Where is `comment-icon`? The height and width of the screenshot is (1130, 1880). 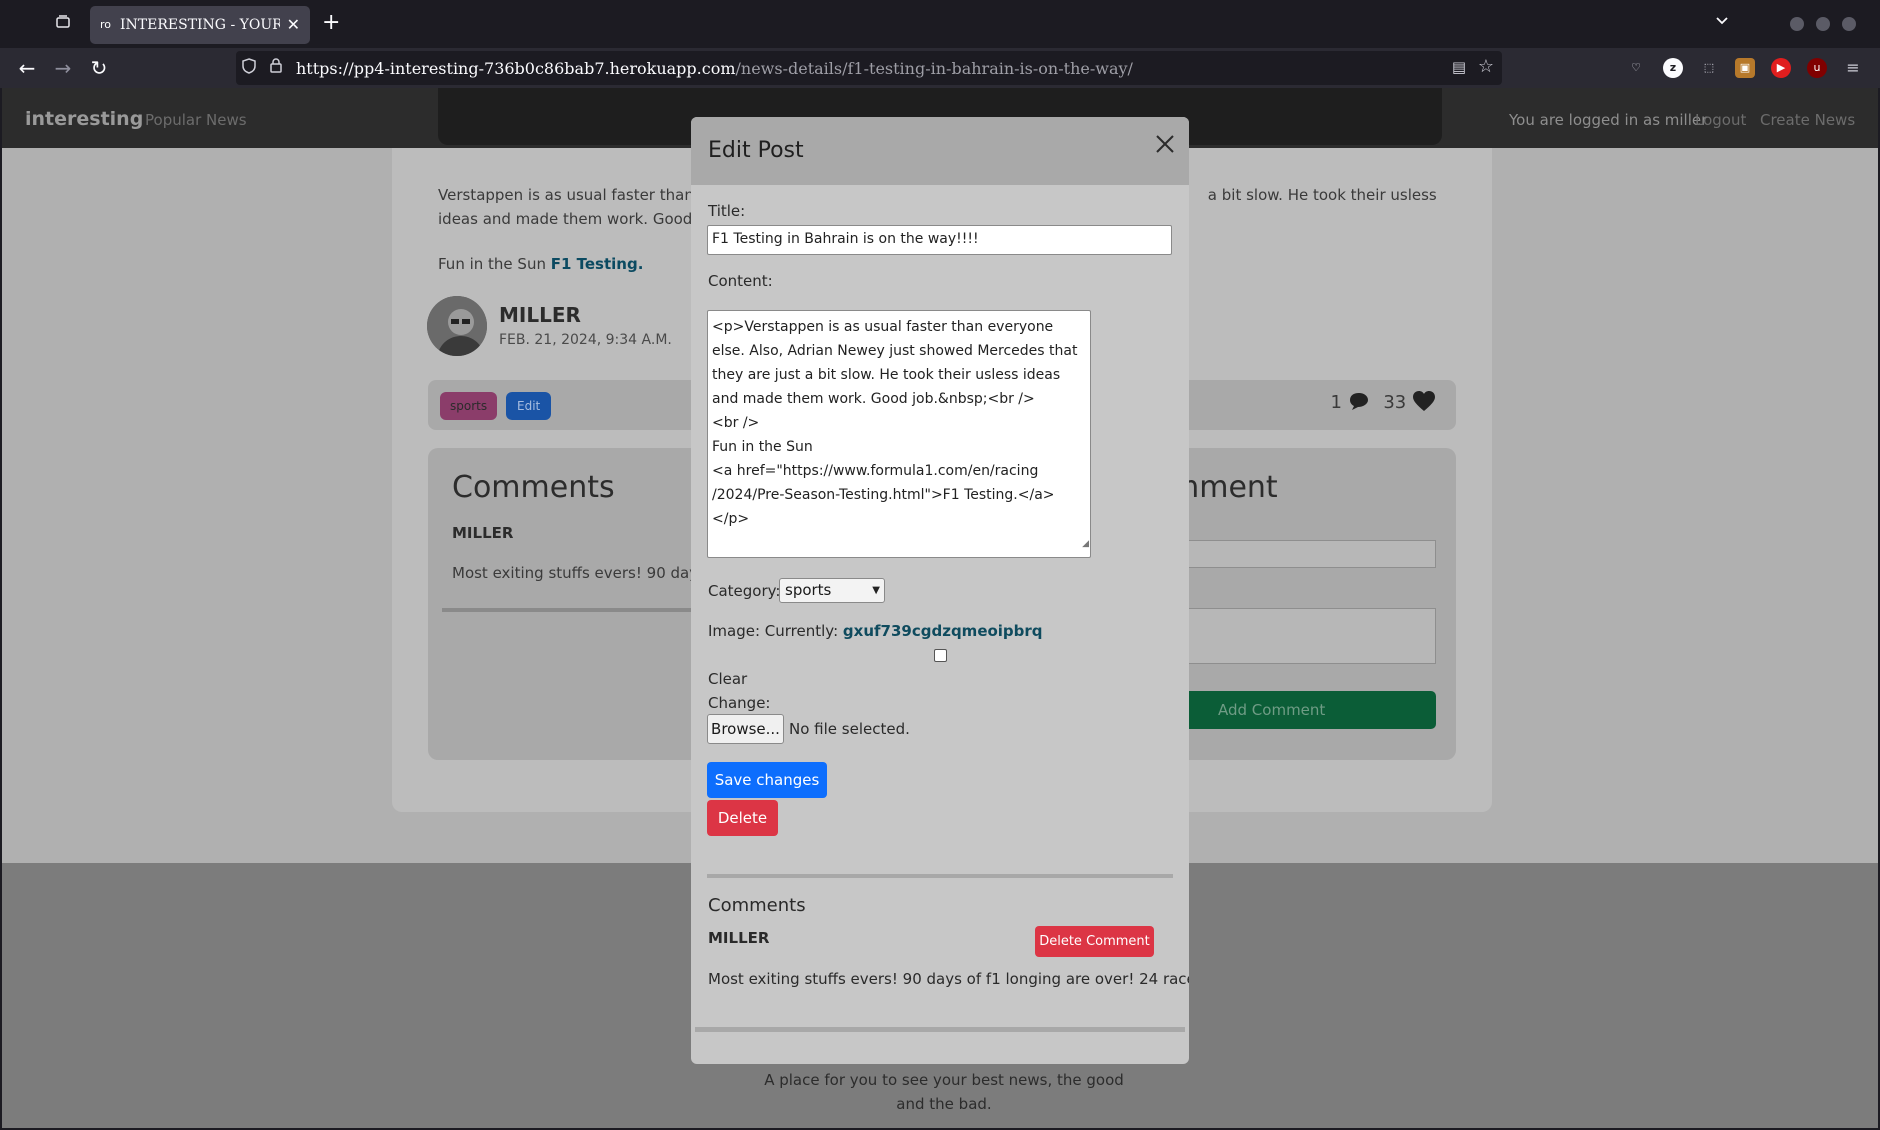 comment-icon is located at coordinates (1358, 402).